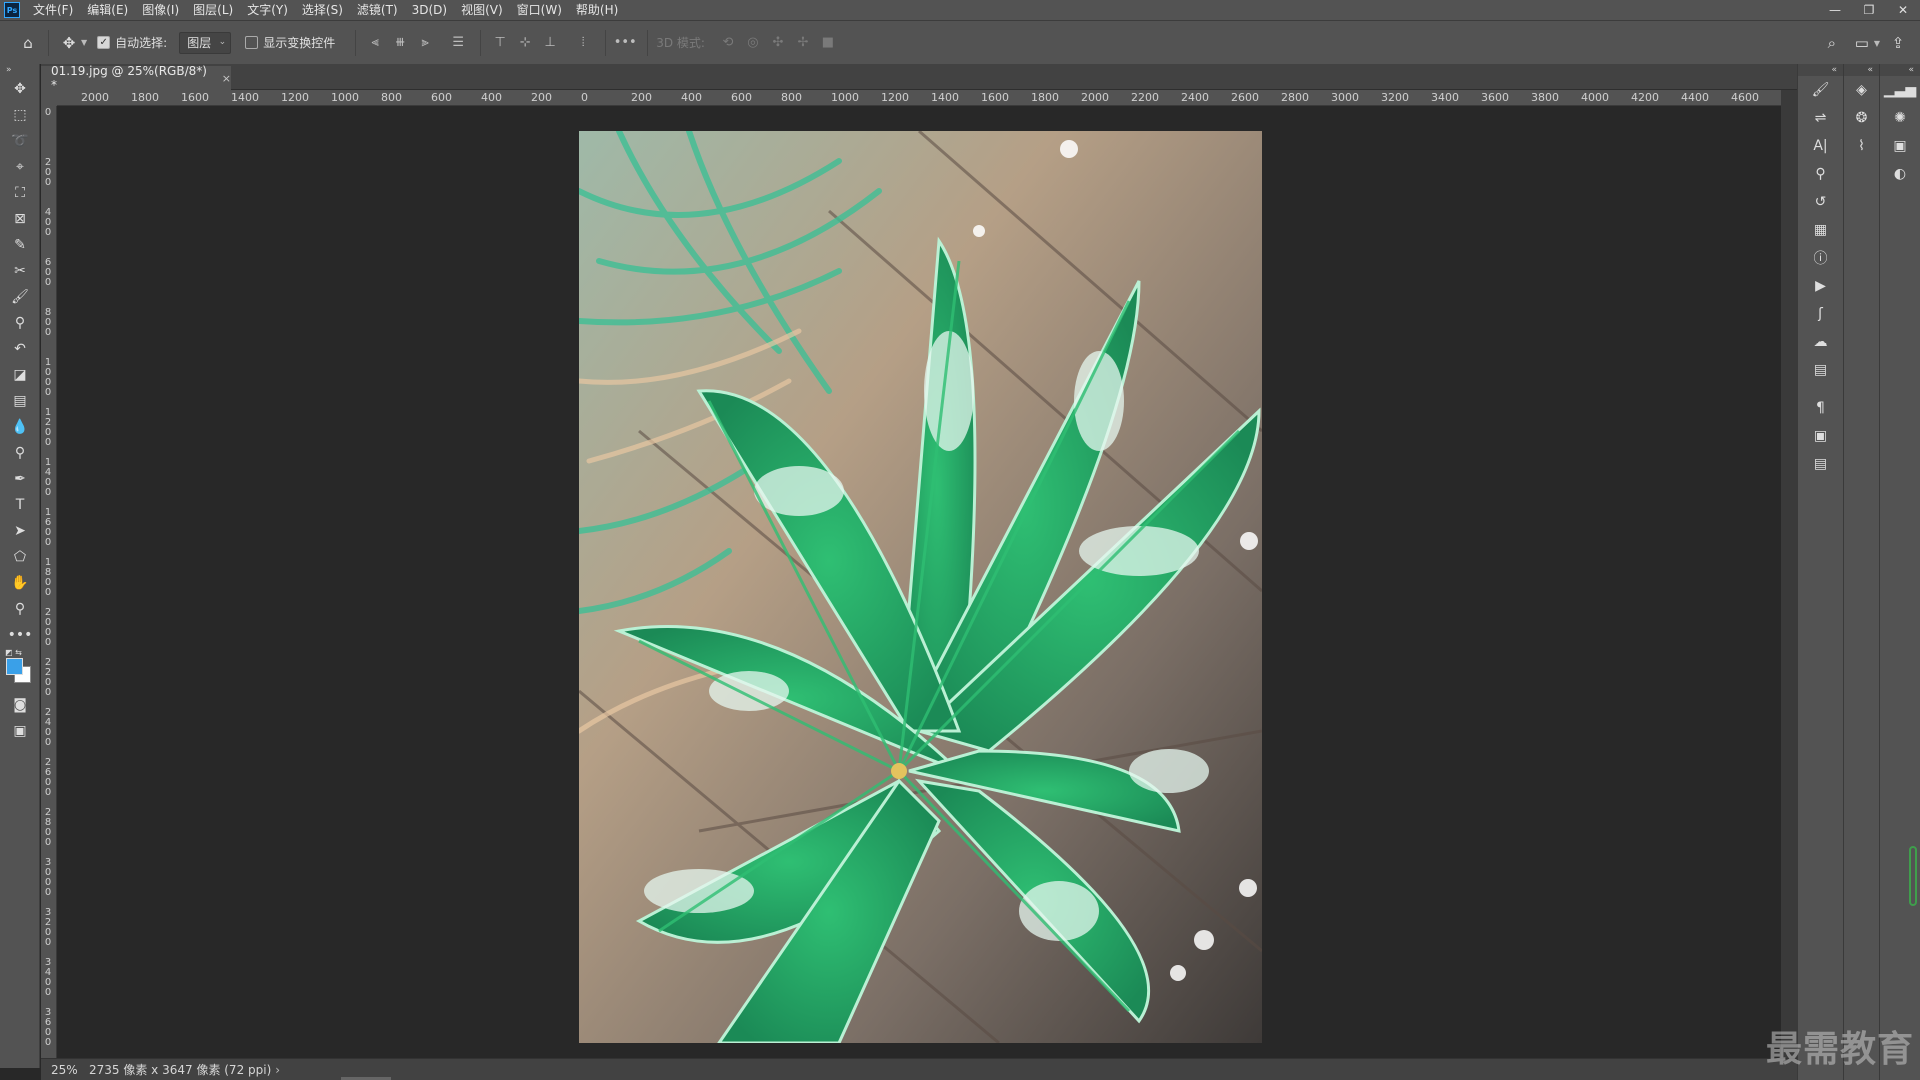 The image size is (1920, 1080). I want to click on vertical-scrollbar, so click(1789, 574).